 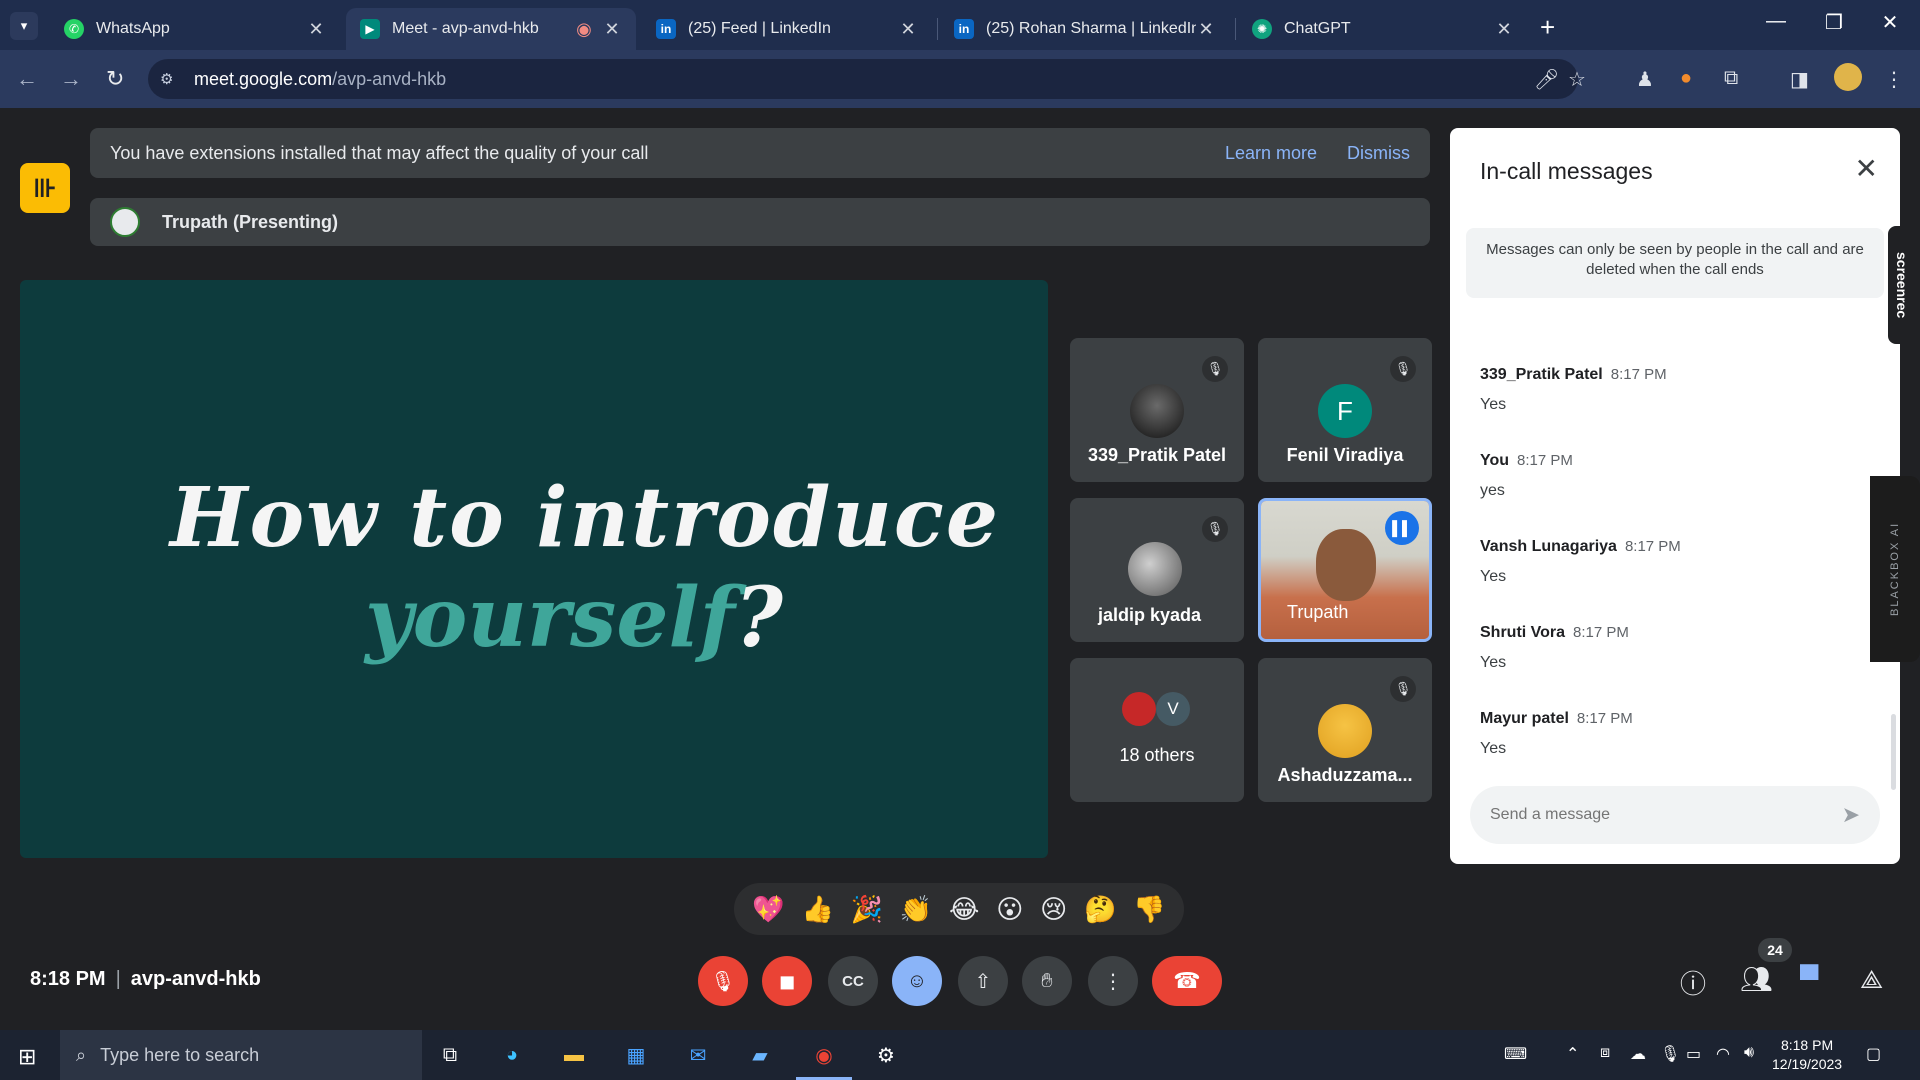 What do you see at coordinates (636, 1055) in the screenshot?
I see `microsoft-store-icon: ▦` at bounding box center [636, 1055].